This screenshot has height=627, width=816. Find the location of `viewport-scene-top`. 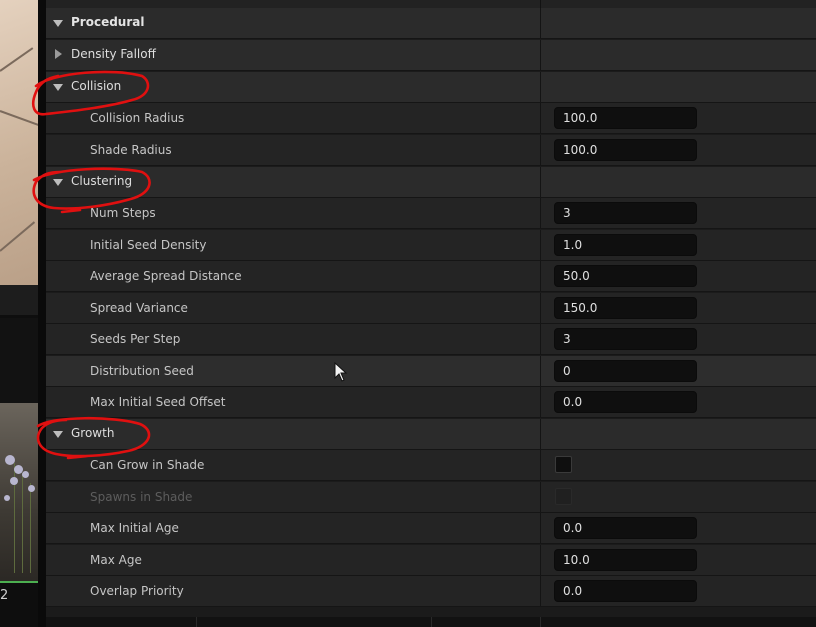

viewport-scene-top is located at coordinates (19, 142).